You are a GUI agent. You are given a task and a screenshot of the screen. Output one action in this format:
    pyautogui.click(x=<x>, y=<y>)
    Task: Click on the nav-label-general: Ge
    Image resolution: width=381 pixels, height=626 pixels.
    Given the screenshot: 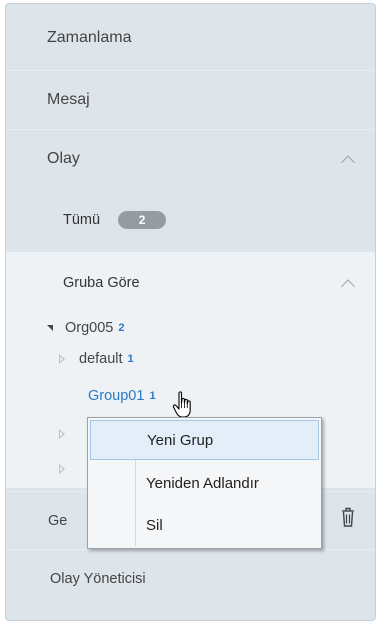 What is the action you would take?
    pyautogui.click(x=58, y=520)
    